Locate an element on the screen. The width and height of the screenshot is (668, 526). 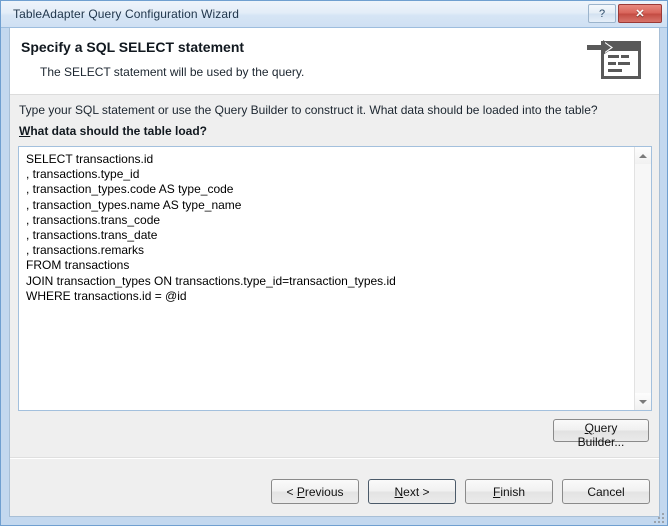
next-accel: N is located at coordinates (399, 491).